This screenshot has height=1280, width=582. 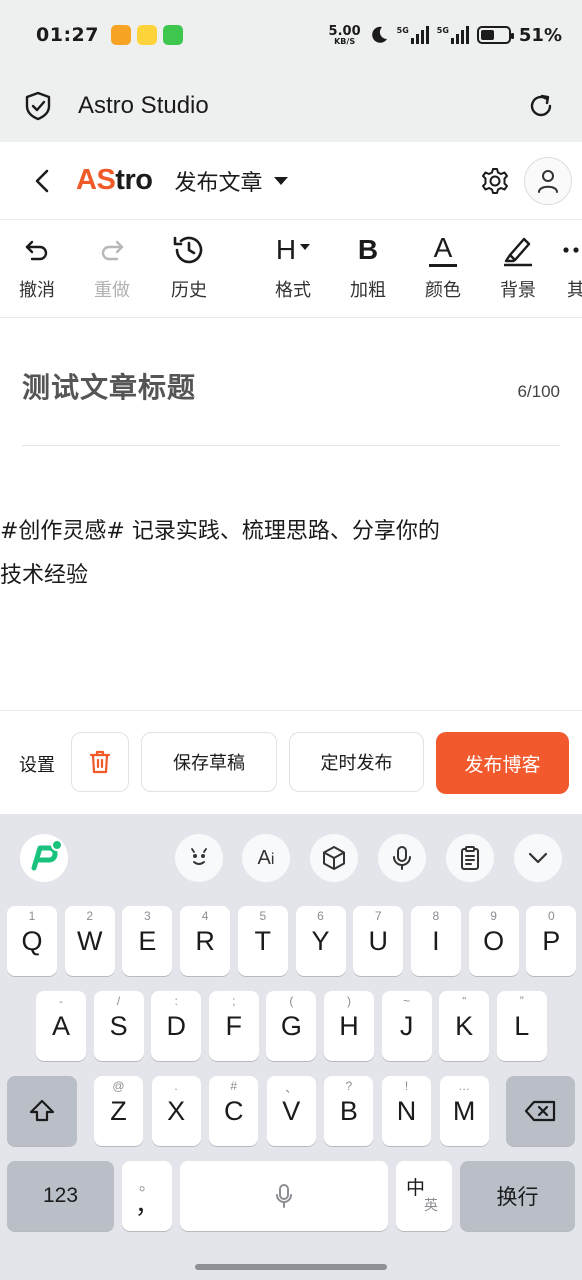 I want to click on key-r: 4R, so click(x=205, y=941).